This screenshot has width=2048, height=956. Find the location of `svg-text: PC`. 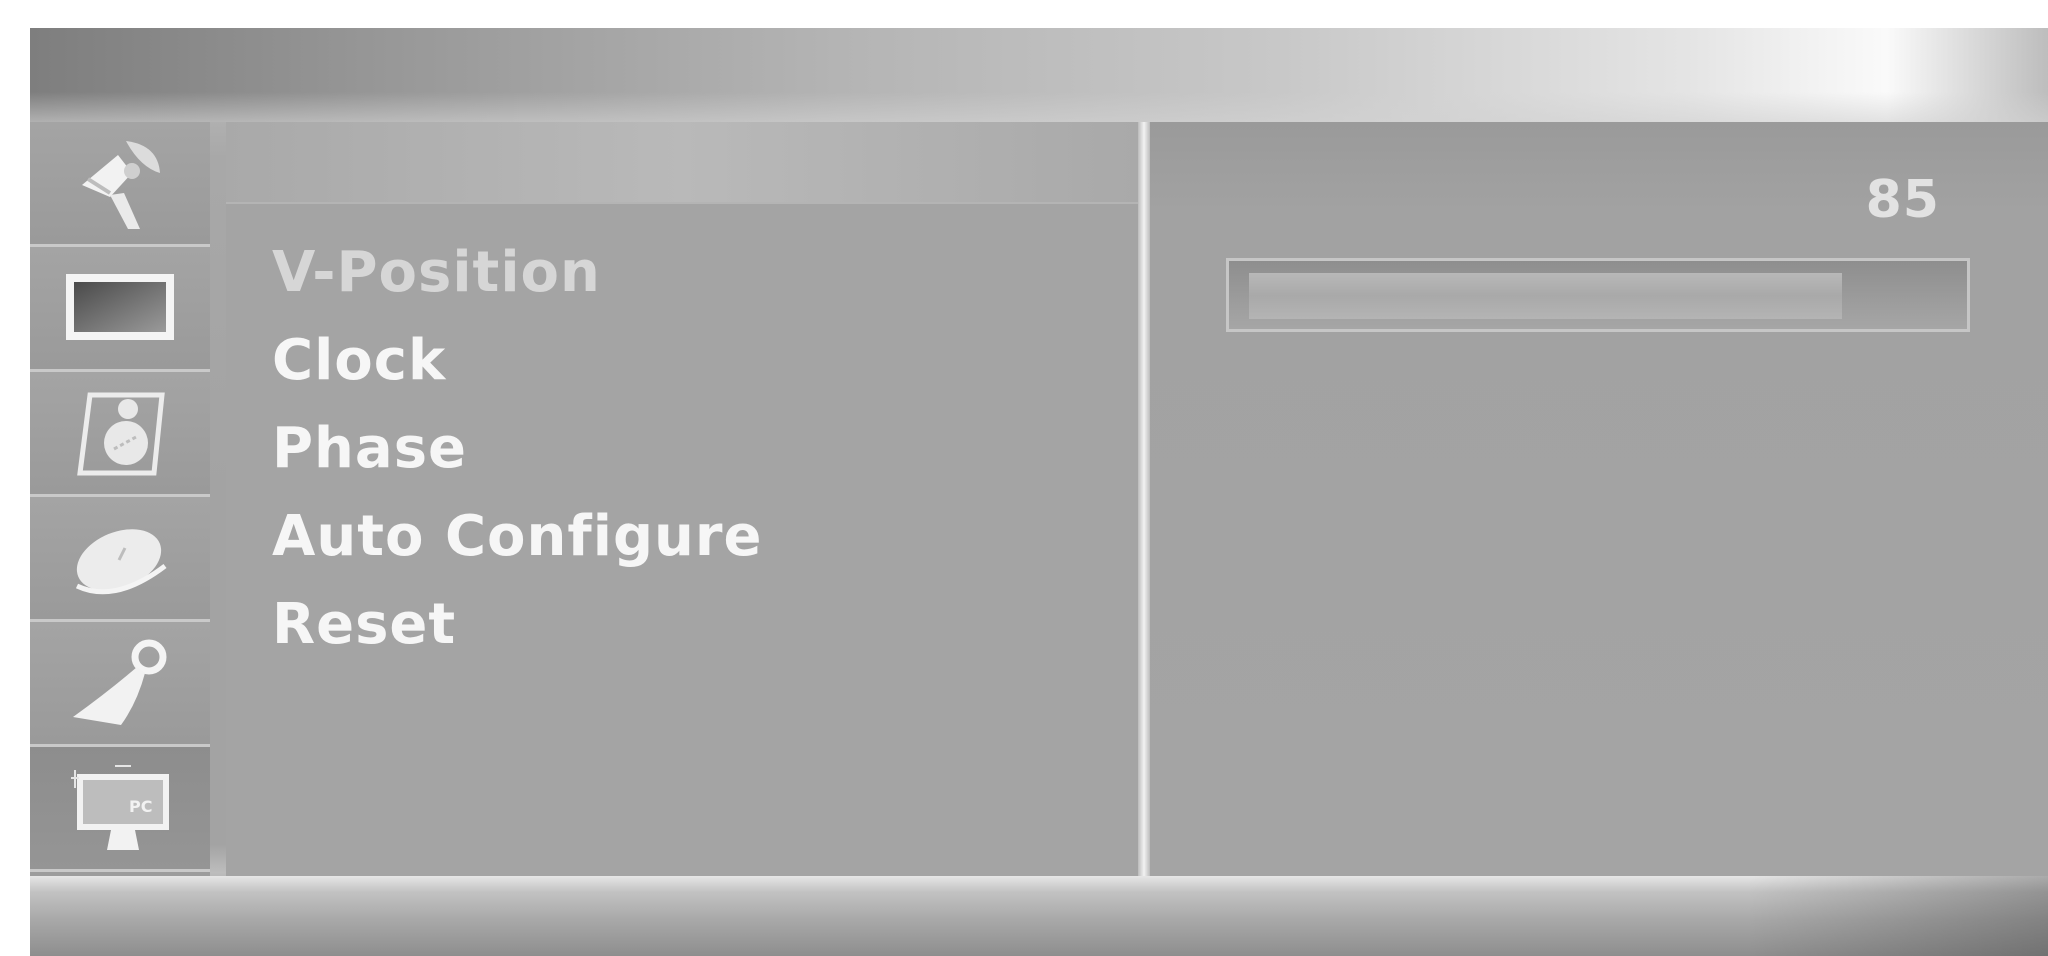

svg-text: PC is located at coordinates (140, 806).